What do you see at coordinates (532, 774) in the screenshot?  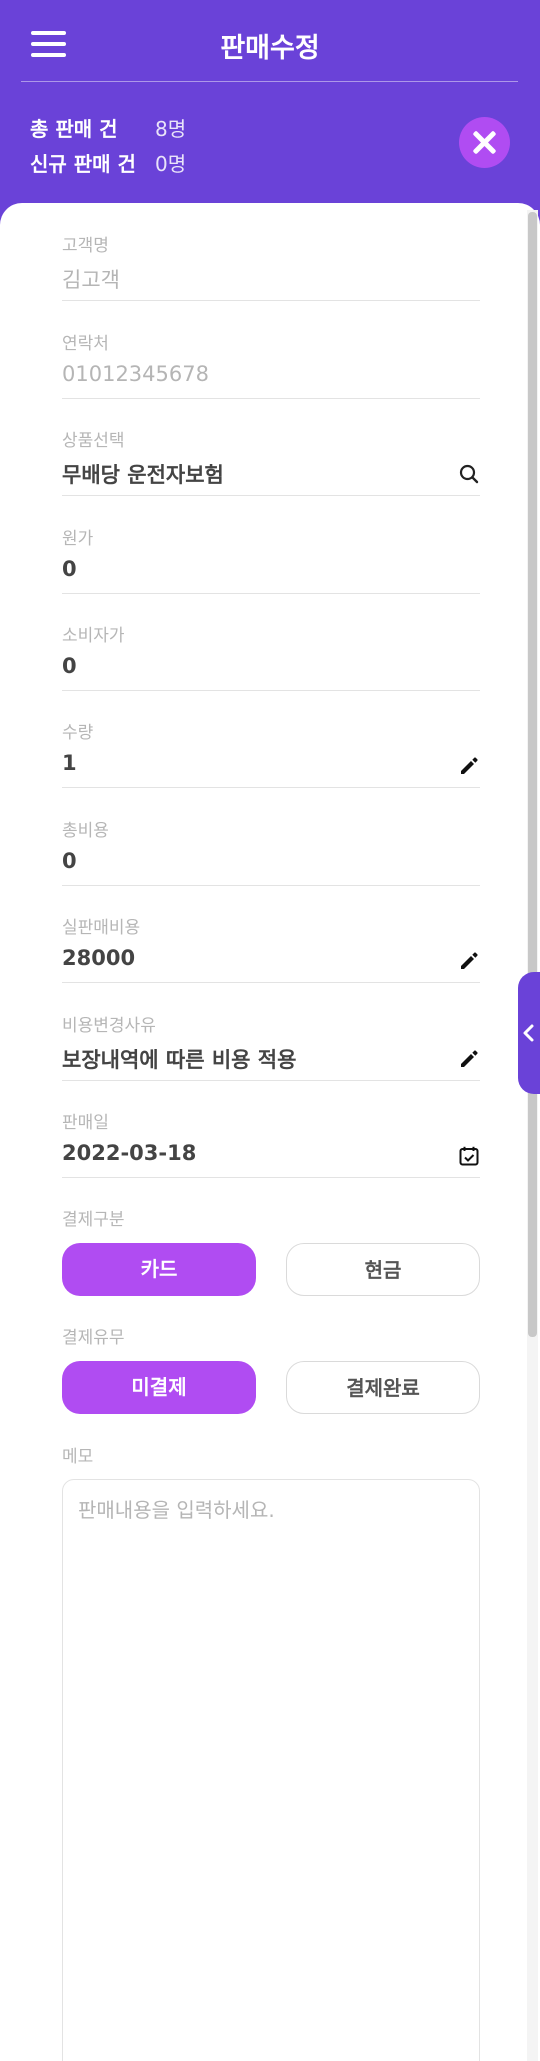 I see `scrollbar-thumb` at bounding box center [532, 774].